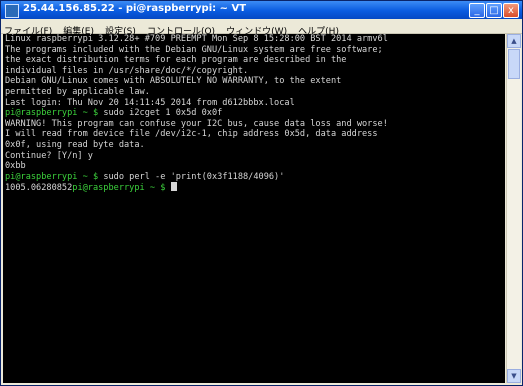  Describe the element at coordinates (135, 8) in the screenshot. I see `window-title: 25.44.156.85.22 - pi@raspberrypi: ~ VT` at that location.